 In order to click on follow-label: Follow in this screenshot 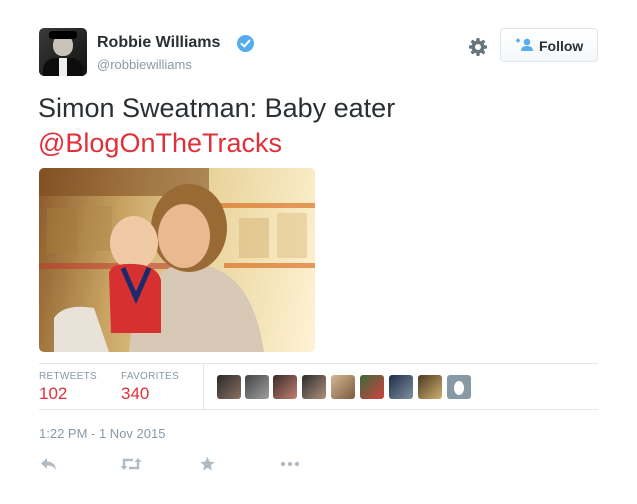, I will do `click(561, 46)`.